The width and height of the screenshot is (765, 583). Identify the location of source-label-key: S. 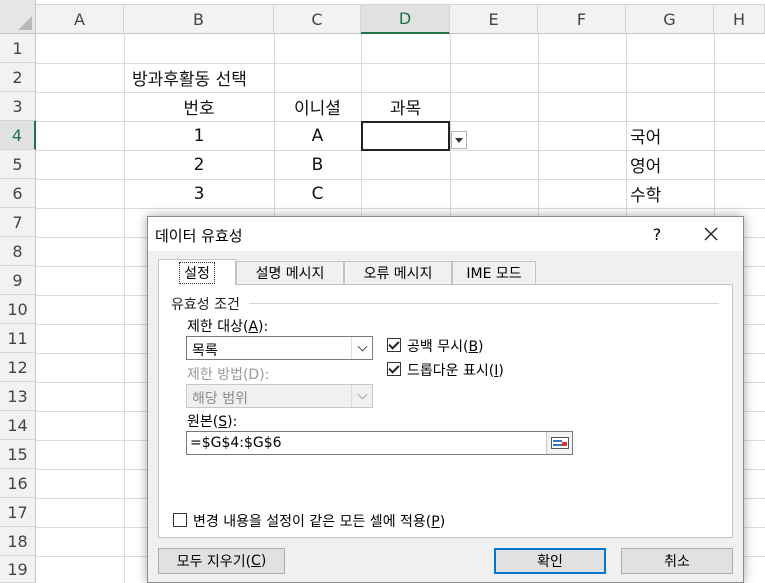
(223, 422).